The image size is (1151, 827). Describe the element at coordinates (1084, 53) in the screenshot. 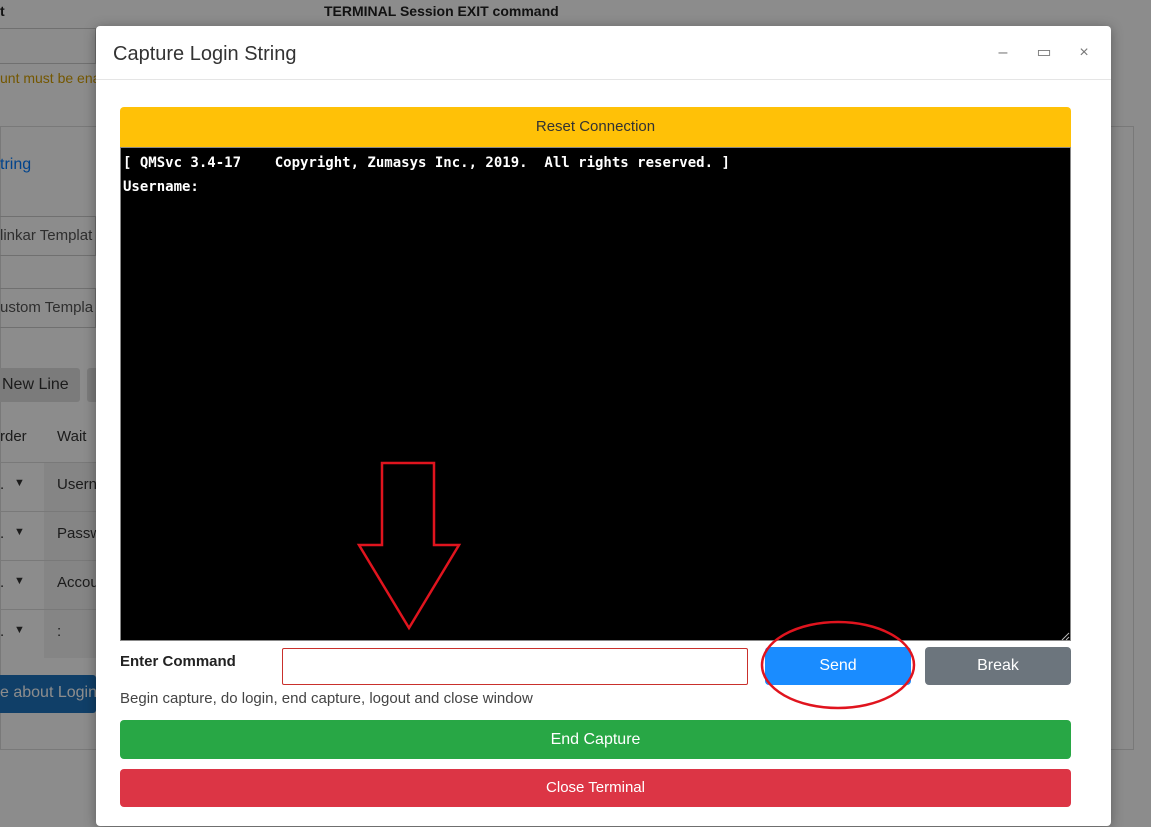

I see `close-icon: ×` at that location.